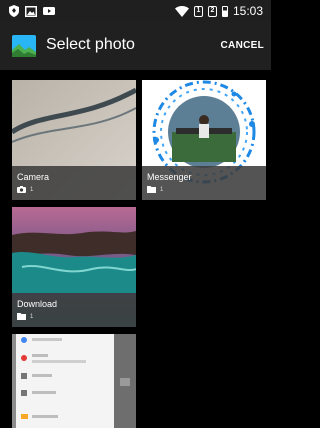 The width and height of the screenshot is (320, 428). What do you see at coordinates (37, 304) in the screenshot?
I see `album-name: Download` at bounding box center [37, 304].